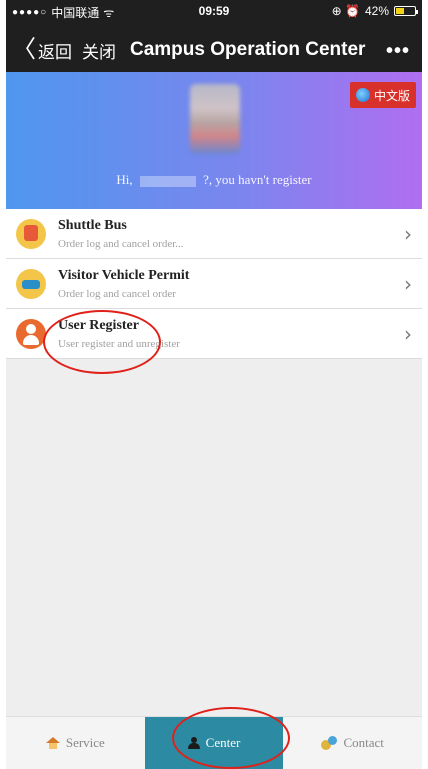  I want to click on menu-item-subtitle: Order log and cancel order, so click(117, 293).